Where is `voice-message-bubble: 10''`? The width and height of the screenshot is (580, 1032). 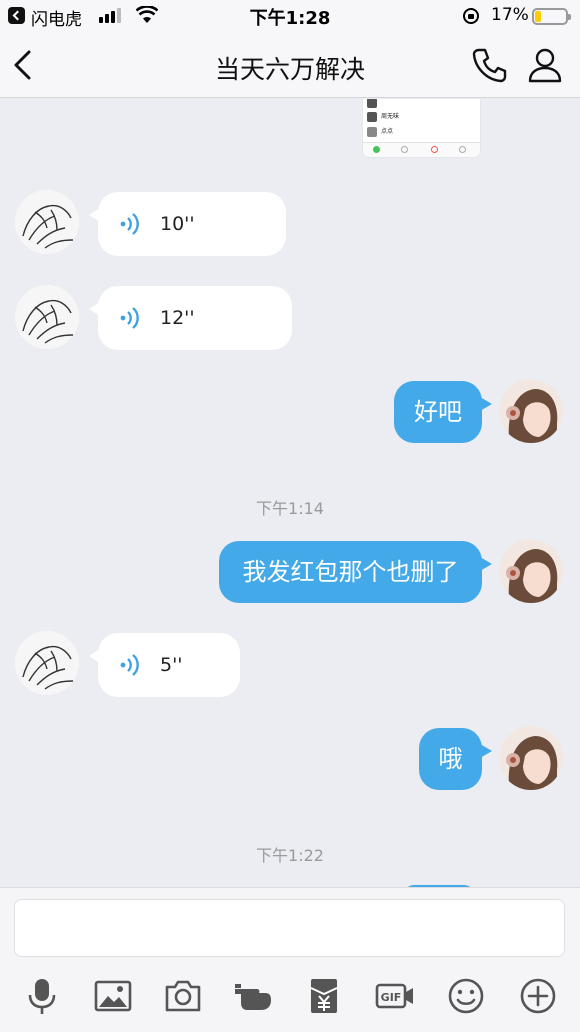 voice-message-bubble: 10'' is located at coordinates (187, 224).